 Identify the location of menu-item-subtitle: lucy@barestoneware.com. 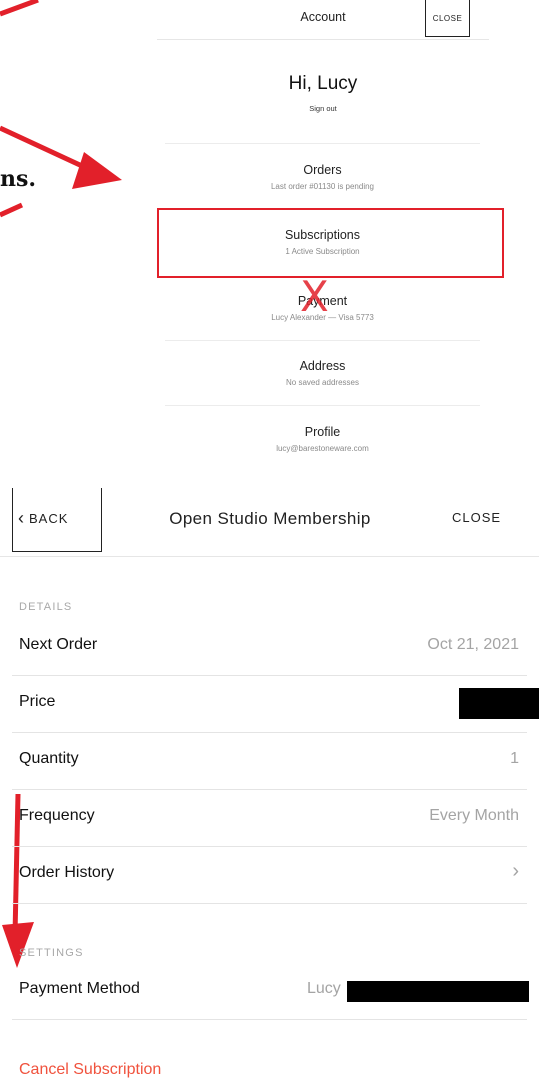
(322, 448).